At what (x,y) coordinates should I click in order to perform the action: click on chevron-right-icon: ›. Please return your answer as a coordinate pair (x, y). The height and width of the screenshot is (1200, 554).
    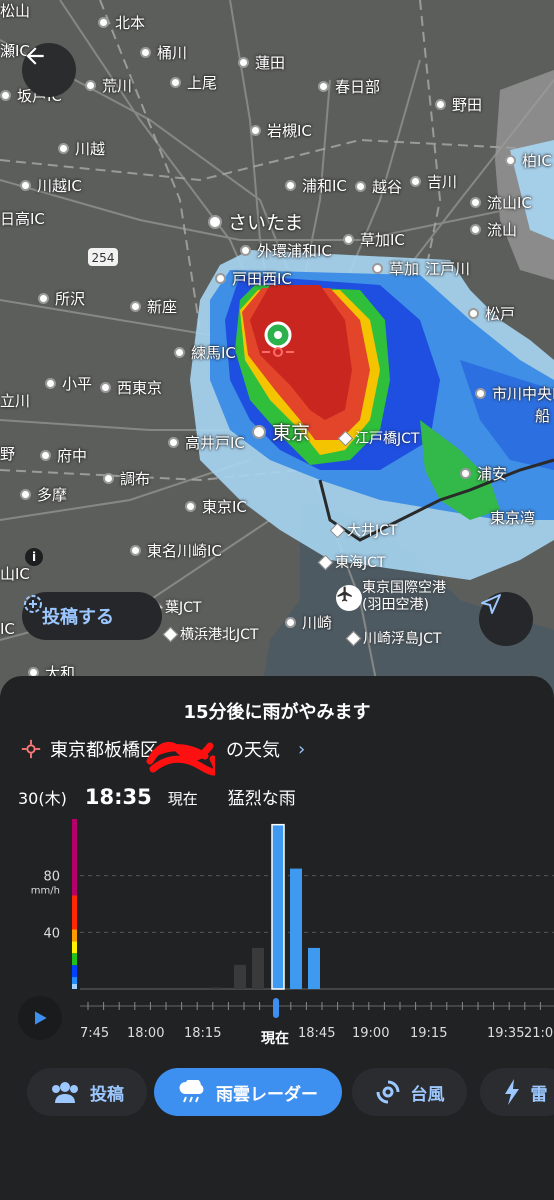
    Looking at the image, I should click on (302, 749).